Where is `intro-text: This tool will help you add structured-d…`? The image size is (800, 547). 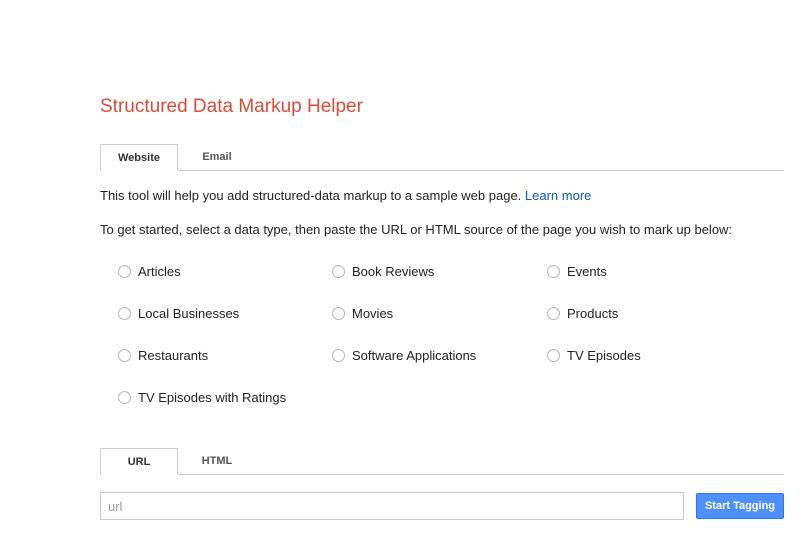 intro-text: This tool will help you add structured-d… is located at coordinates (345, 195).